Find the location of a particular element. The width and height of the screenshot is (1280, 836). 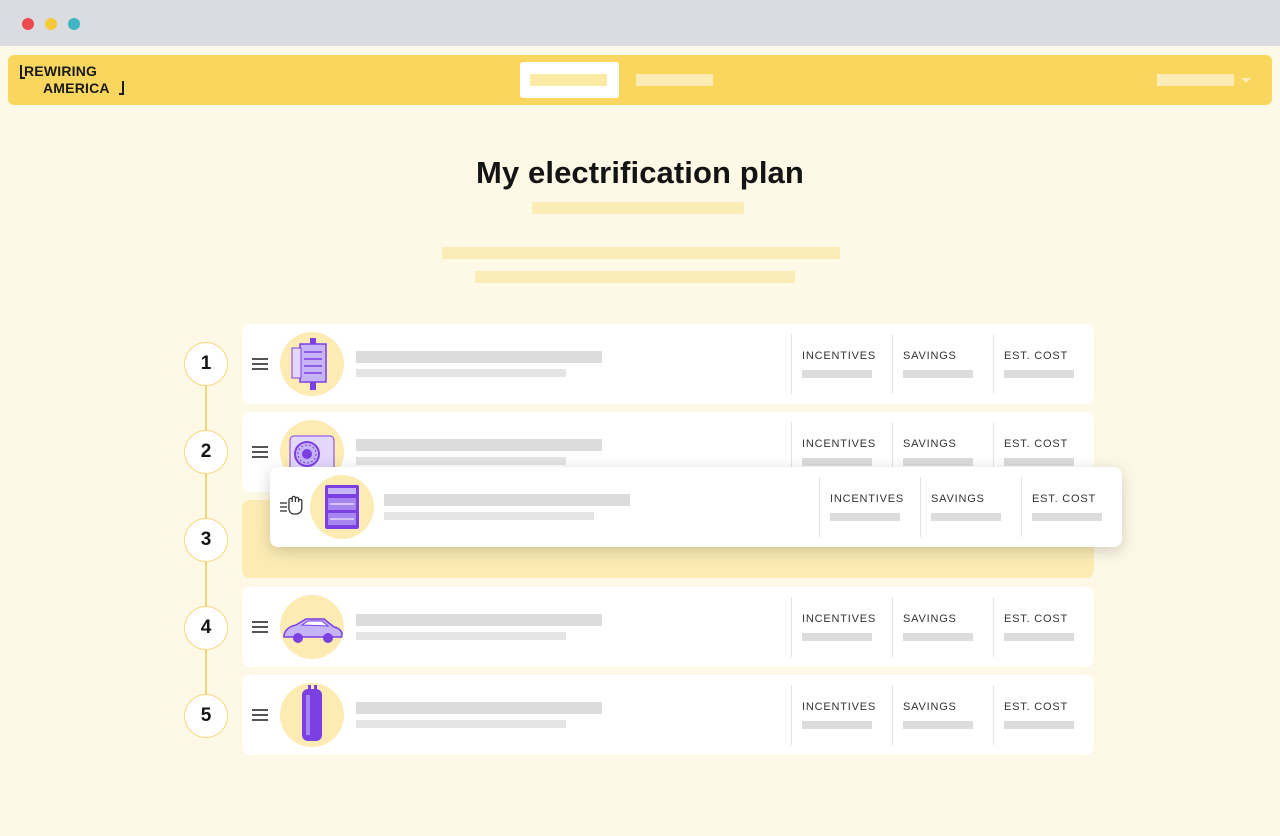

step-number: 4 is located at coordinates (206, 628).